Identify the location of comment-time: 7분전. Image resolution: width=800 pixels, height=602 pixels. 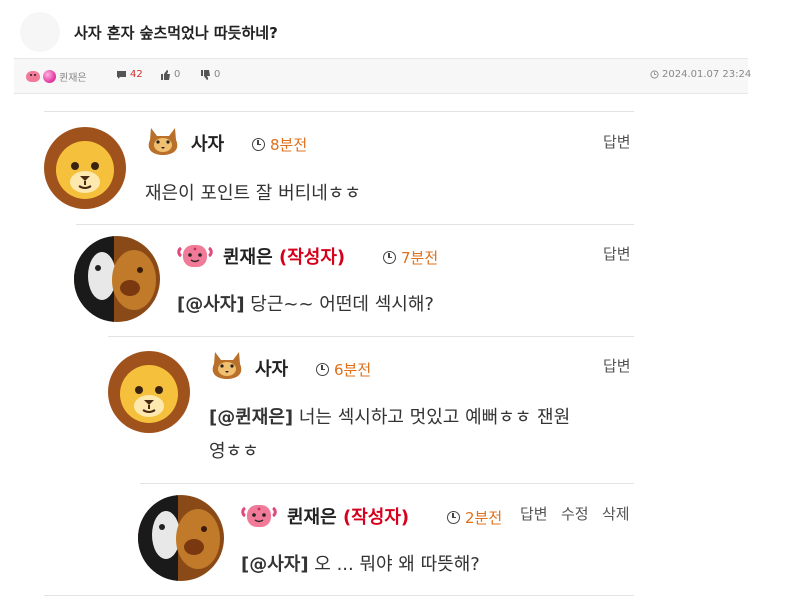
(410, 257).